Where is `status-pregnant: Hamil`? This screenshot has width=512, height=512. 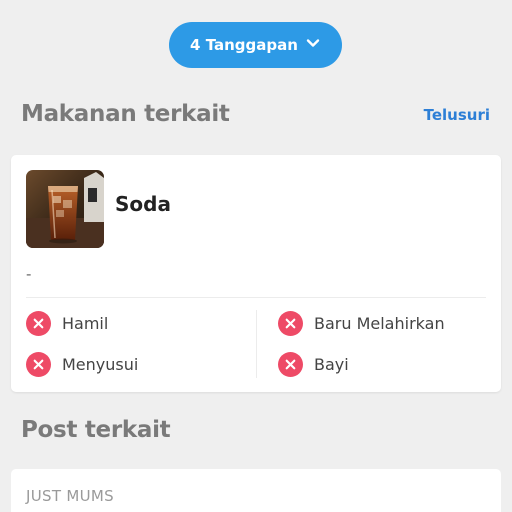 status-pregnant: Hamil is located at coordinates (67, 323).